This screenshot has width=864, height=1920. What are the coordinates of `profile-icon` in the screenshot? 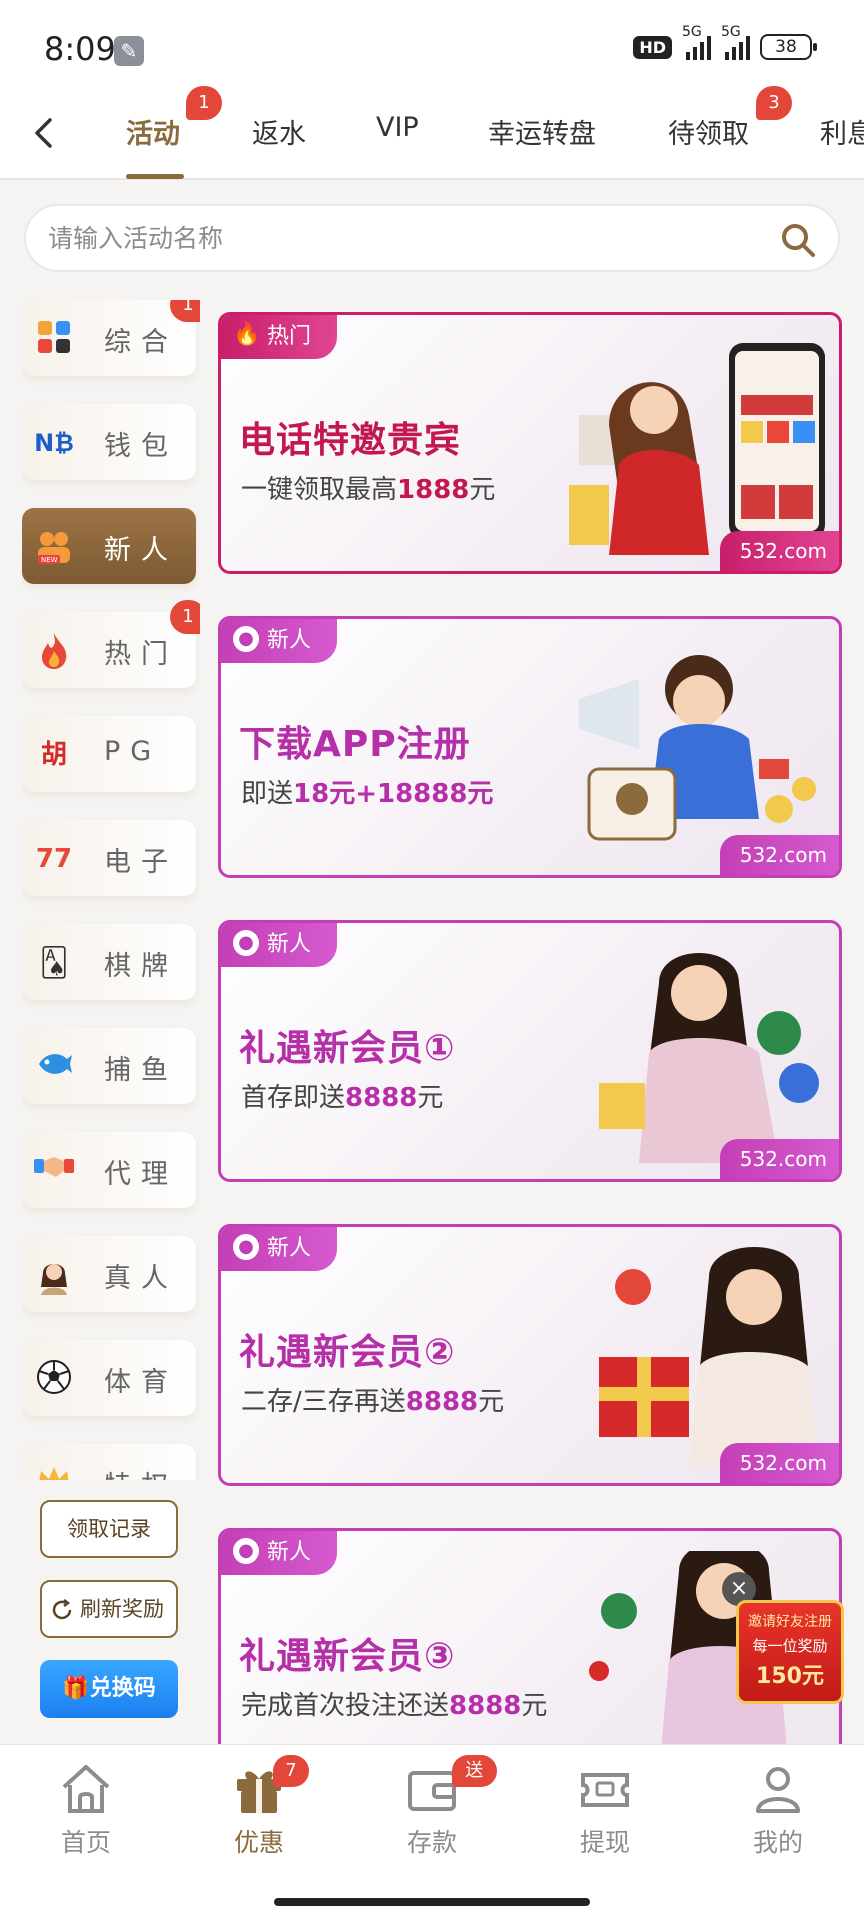 It's located at (778, 1790).